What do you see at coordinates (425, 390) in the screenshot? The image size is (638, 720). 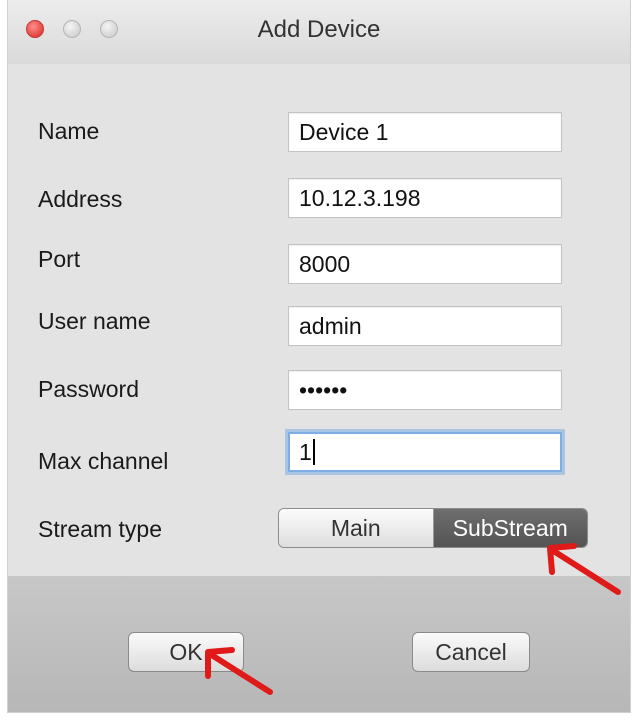 I see `password-field: ••••••` at bounding box center [425, 390].